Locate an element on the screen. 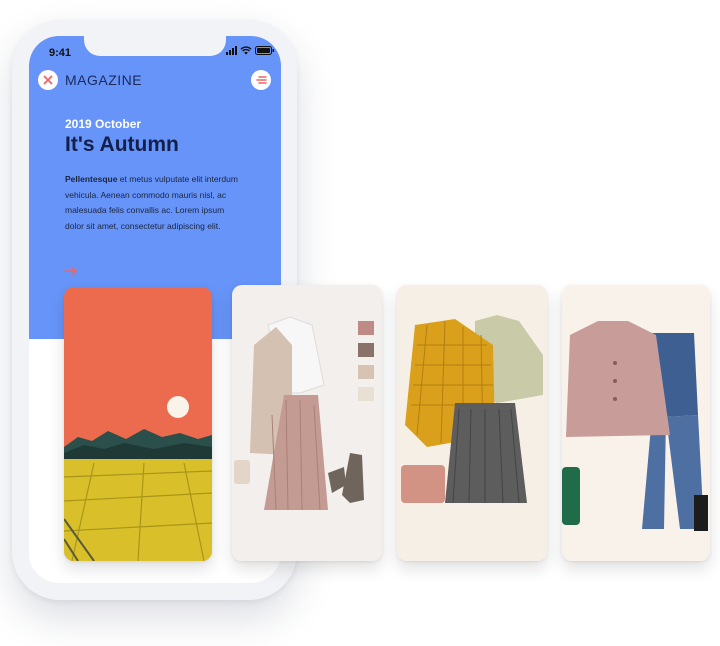  phone-notch is located at coordinates (155, 46).